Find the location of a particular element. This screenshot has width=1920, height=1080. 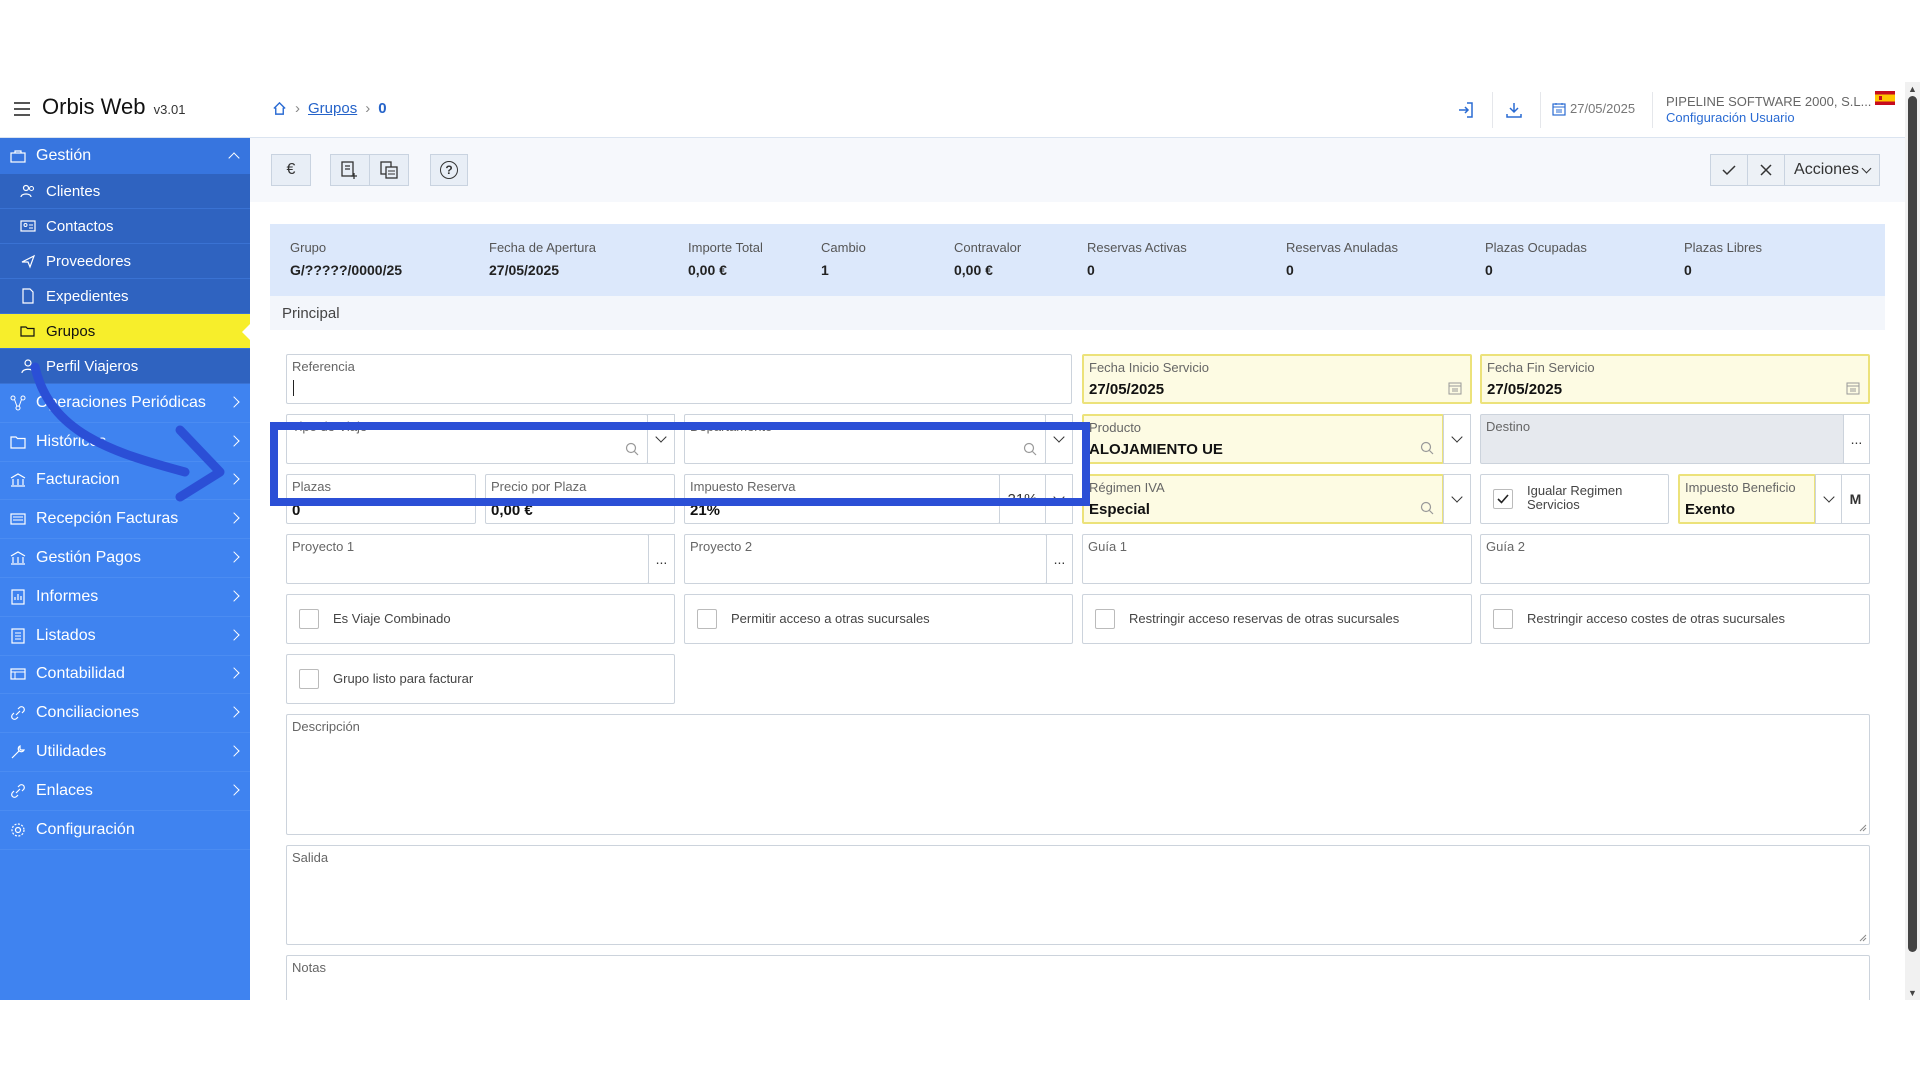

plazas-input: Plazas 0 is located at coordinates (381, 499).